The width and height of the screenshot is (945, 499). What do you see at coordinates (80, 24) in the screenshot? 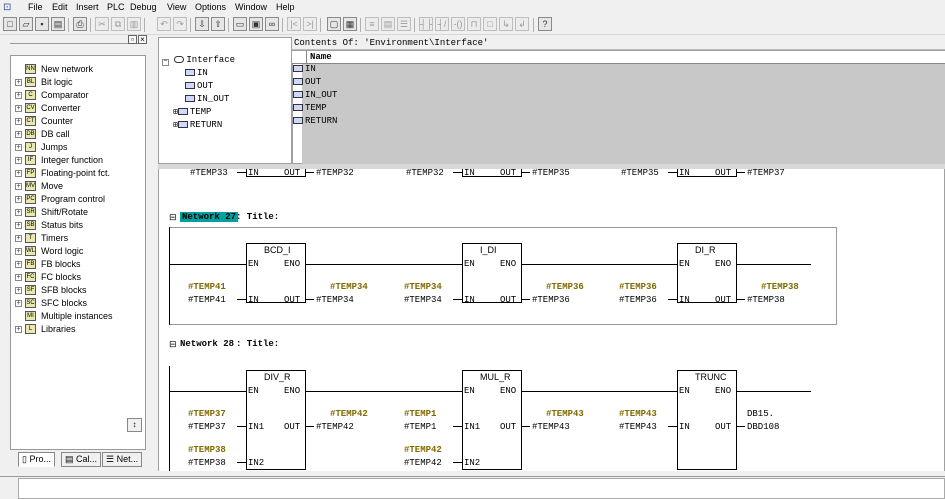
I see `print-icon: ⎙` at bounding box center [80, 24].